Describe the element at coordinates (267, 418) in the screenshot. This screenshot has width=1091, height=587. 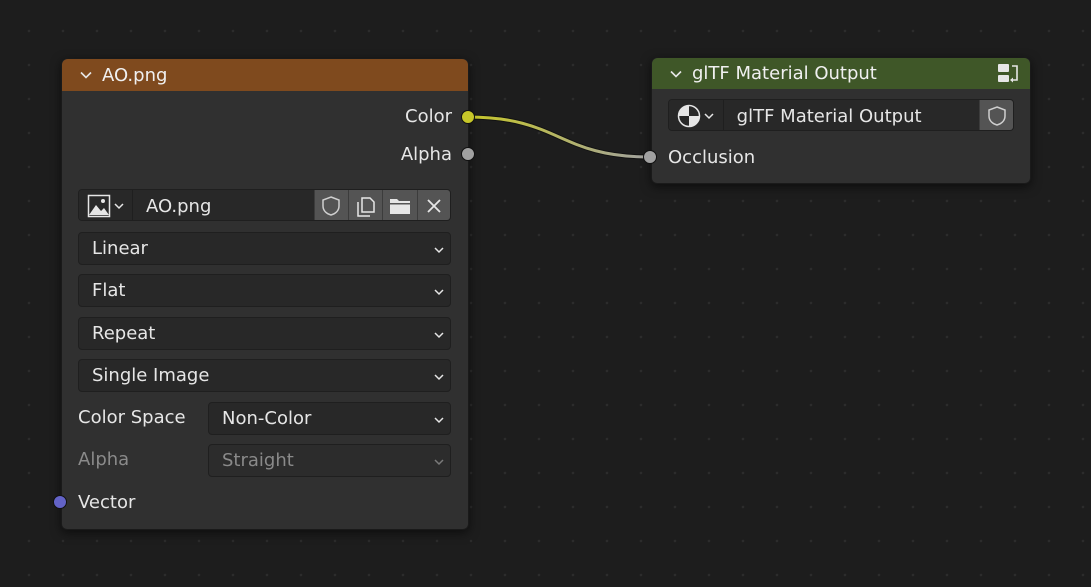
I see `color-space-value: Non-Color` at that location.